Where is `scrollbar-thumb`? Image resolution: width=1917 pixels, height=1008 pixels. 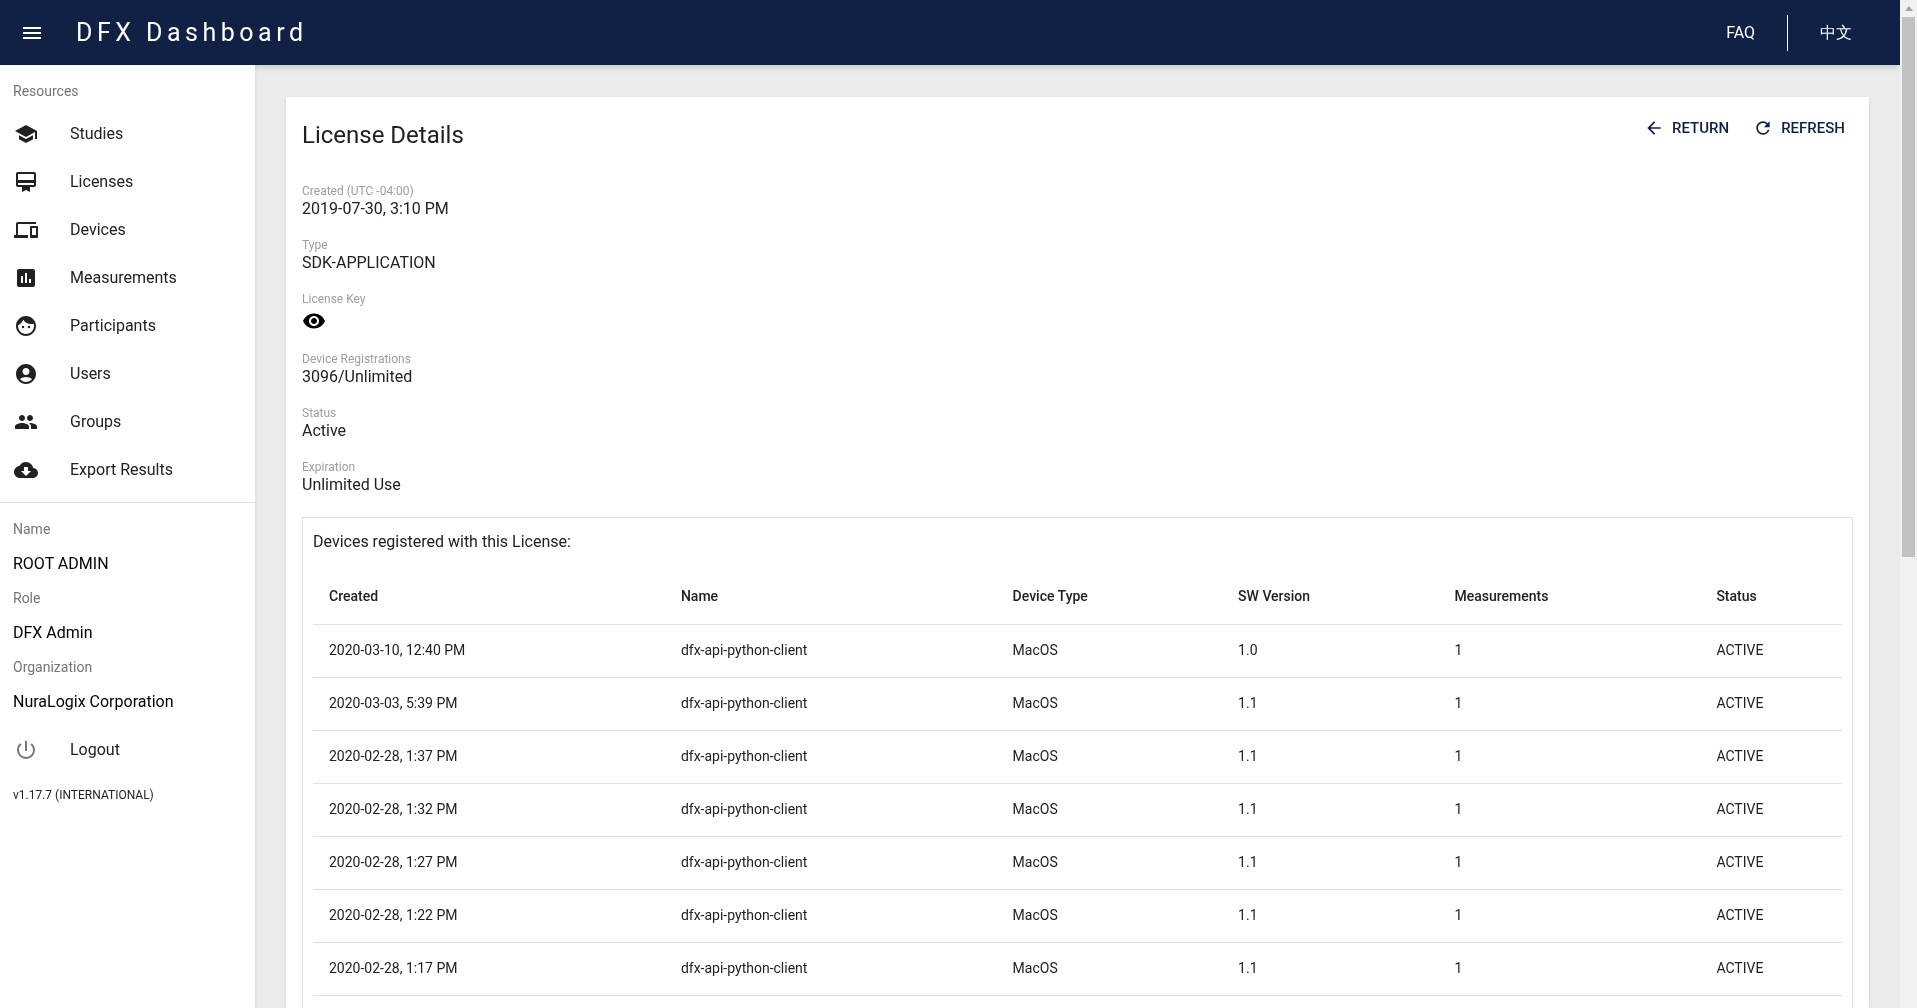 scrollbar-thumb is located at coordinates (1908, 287).